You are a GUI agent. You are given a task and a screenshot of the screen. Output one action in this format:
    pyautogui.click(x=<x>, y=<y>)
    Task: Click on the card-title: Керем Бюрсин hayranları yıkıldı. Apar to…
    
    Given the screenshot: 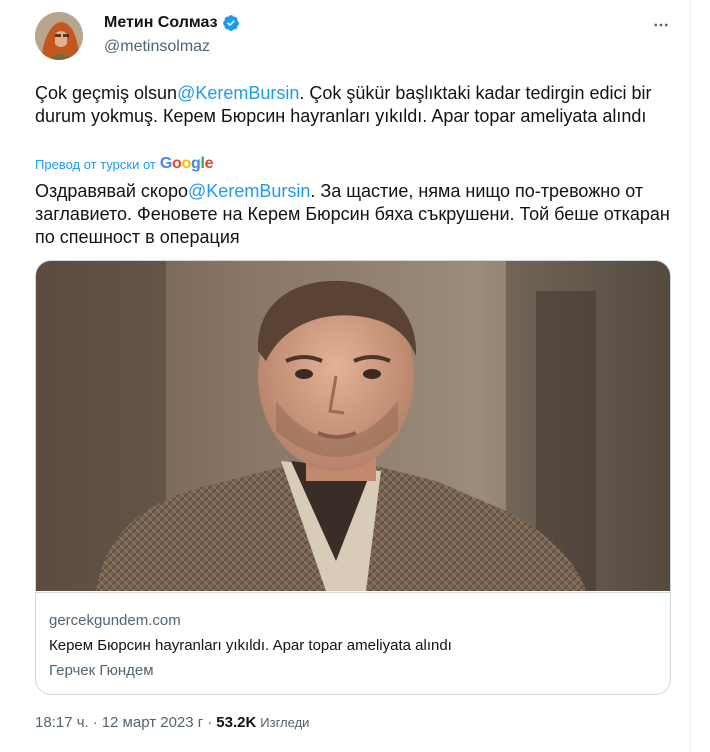 What is the action you would take?
    pyautogui.click(x=250, y=645)
    